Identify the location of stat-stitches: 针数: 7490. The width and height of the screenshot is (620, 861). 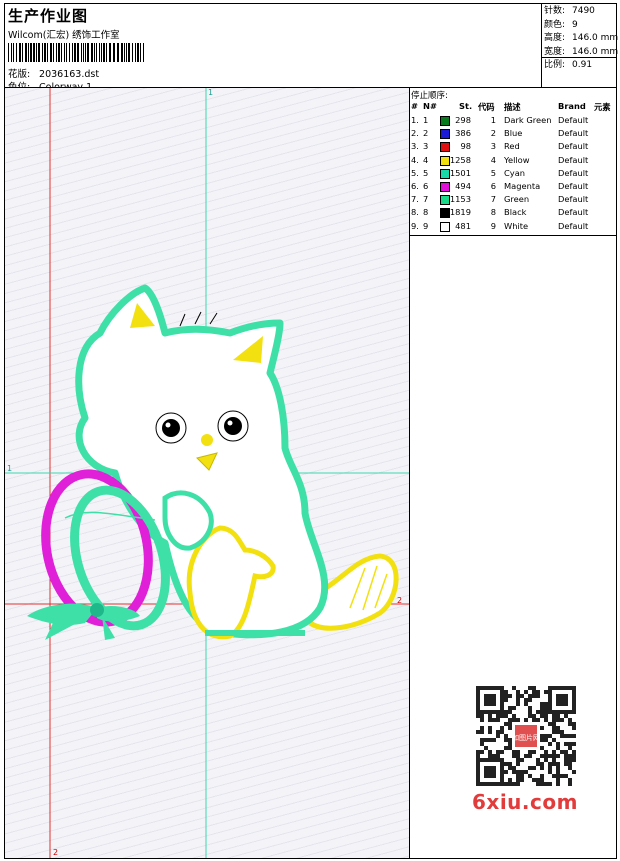
(579, 12).